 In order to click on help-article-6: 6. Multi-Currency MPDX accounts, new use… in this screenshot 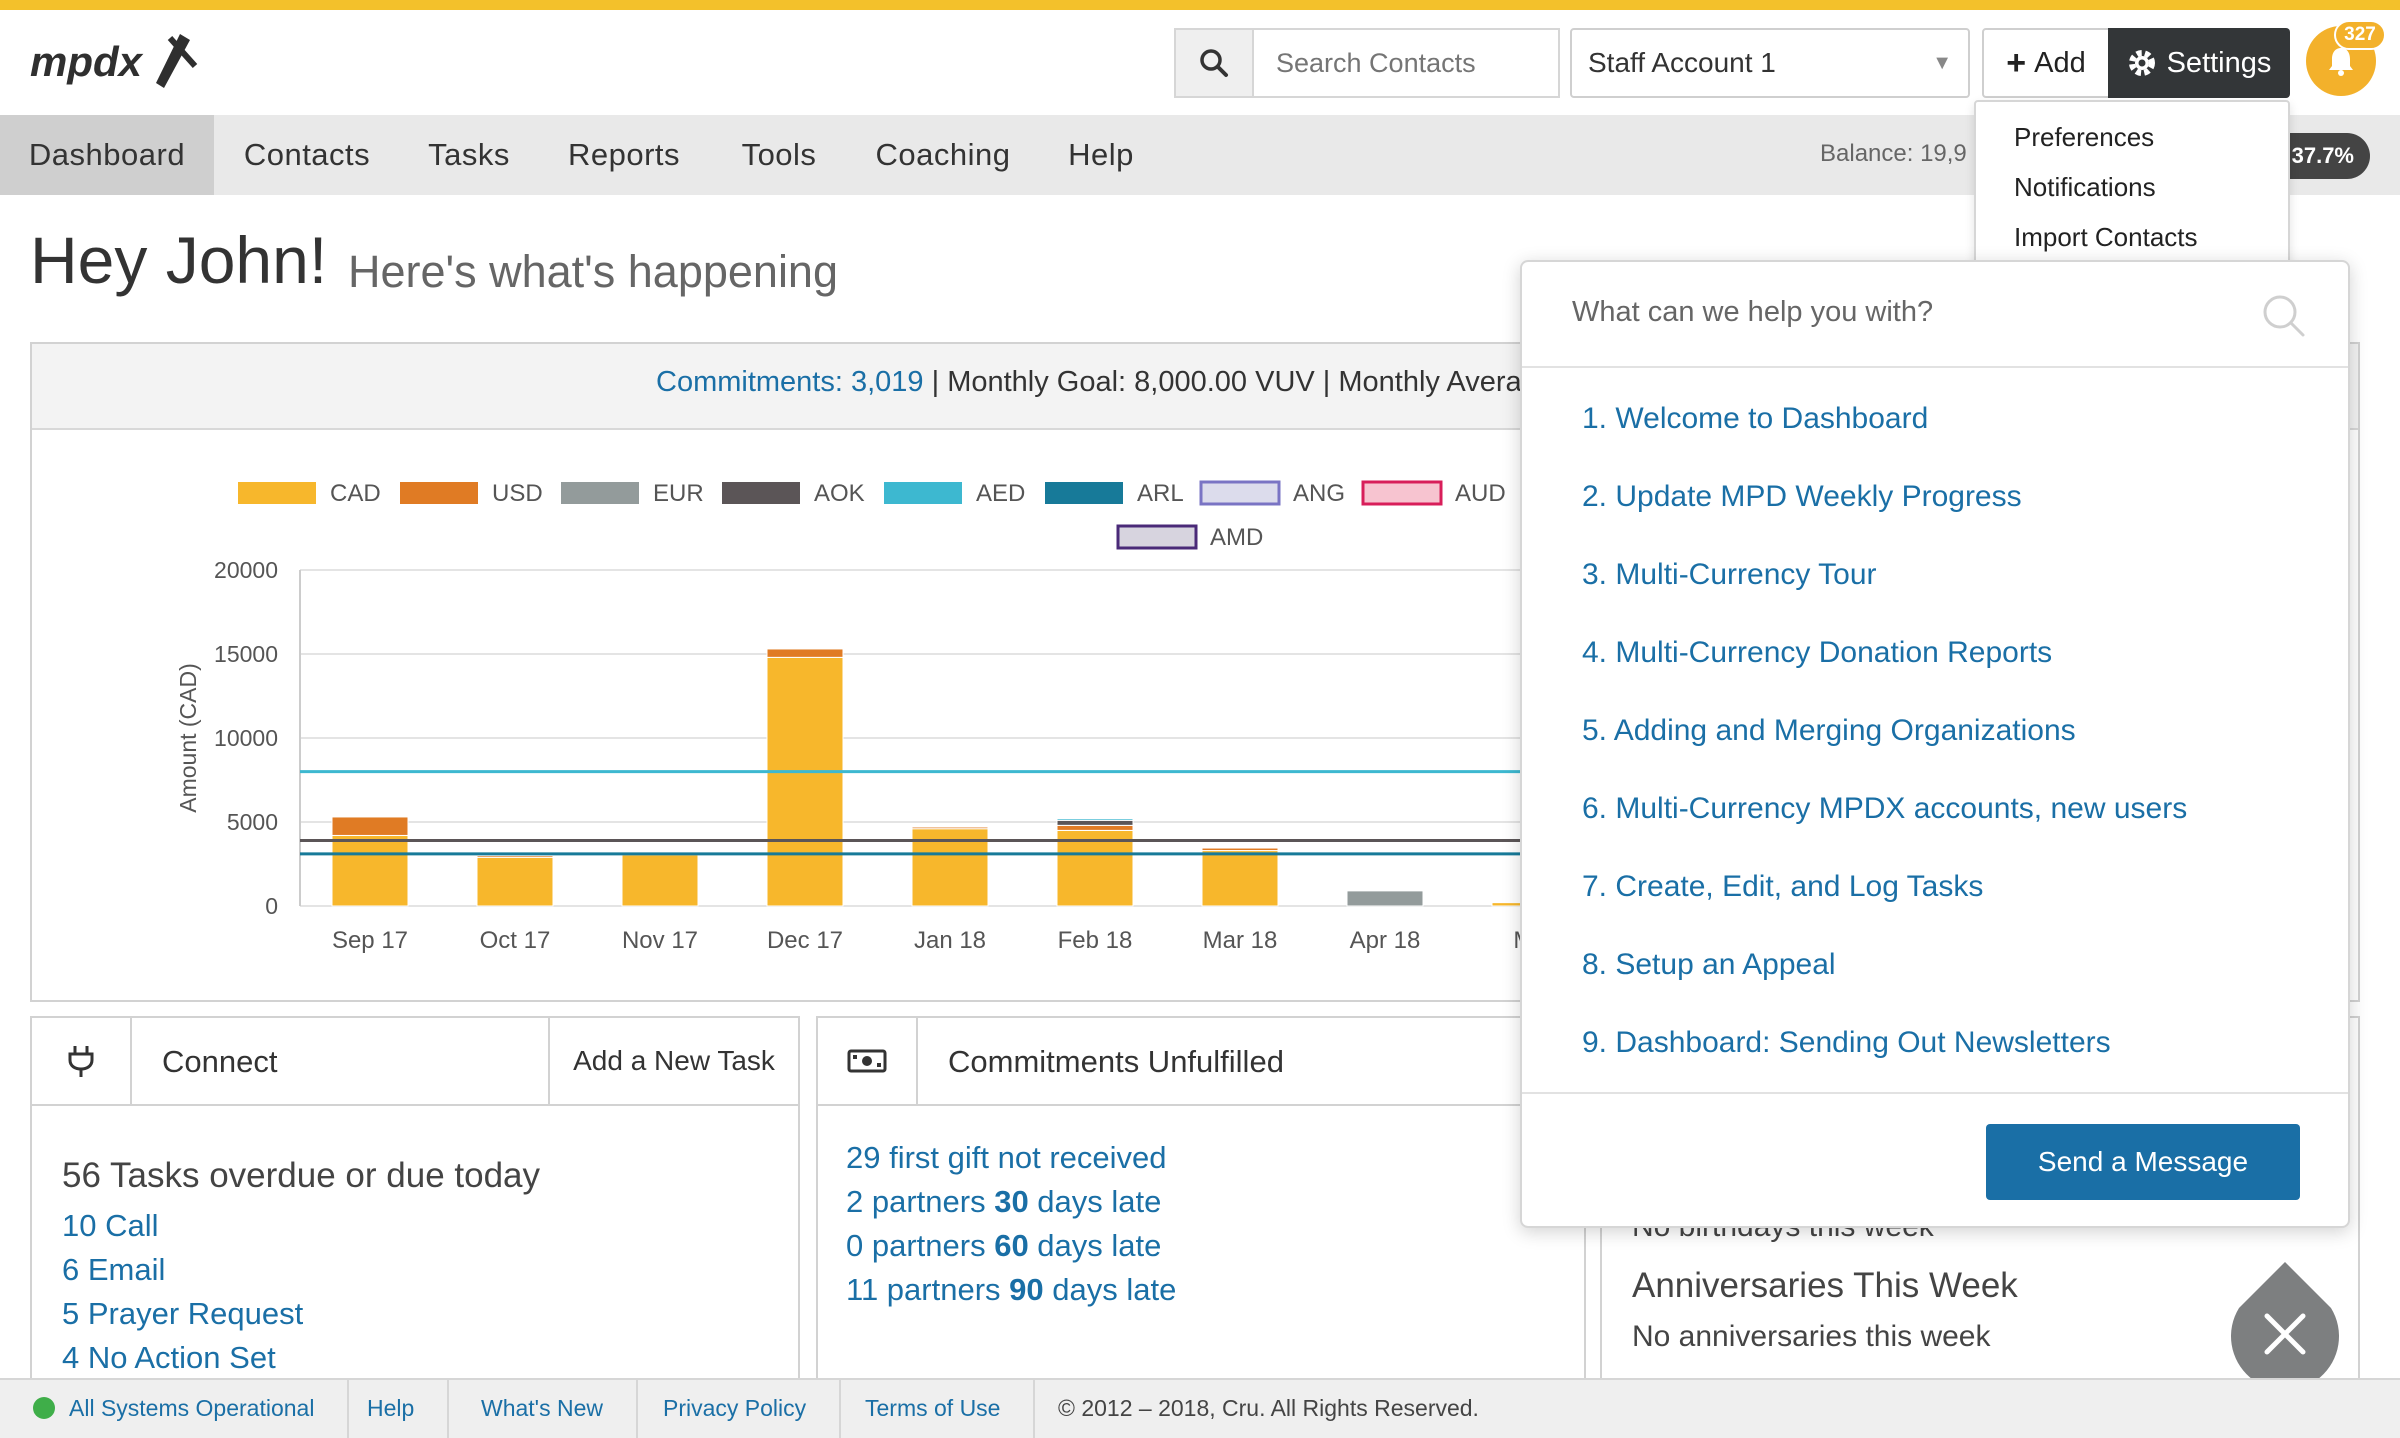, I will do `click(1884, 809)`.